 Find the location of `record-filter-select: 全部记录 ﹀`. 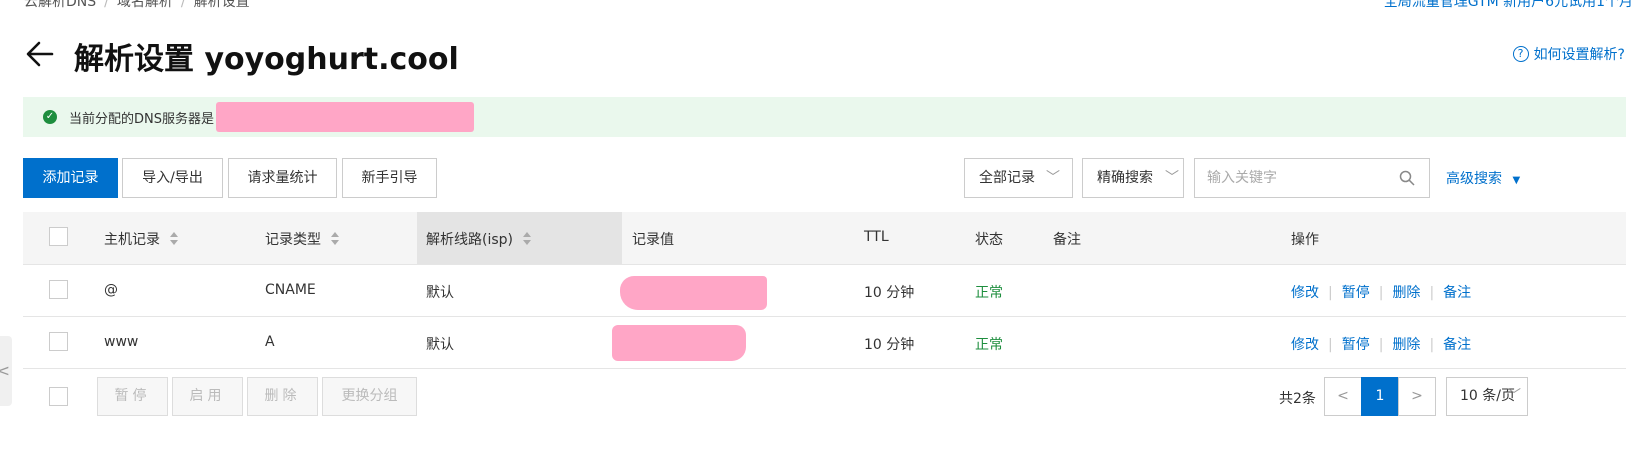

record-filter-select: 全部记录 ﹀ is located at coordinates (1018, 178).